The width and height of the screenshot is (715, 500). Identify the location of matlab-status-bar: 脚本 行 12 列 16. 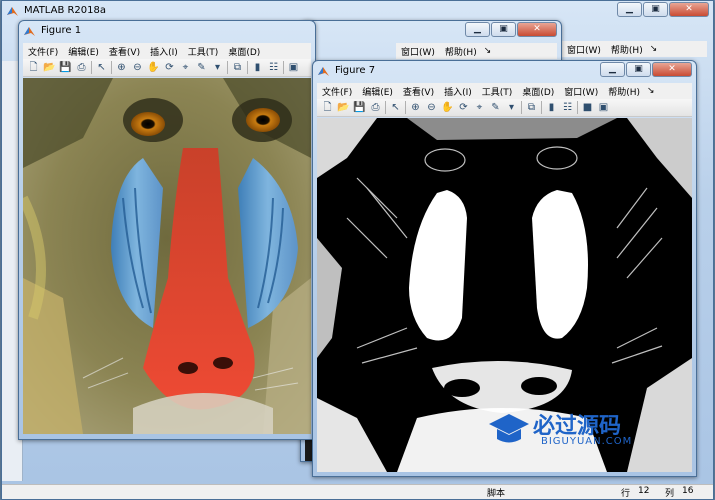
(357, 491).